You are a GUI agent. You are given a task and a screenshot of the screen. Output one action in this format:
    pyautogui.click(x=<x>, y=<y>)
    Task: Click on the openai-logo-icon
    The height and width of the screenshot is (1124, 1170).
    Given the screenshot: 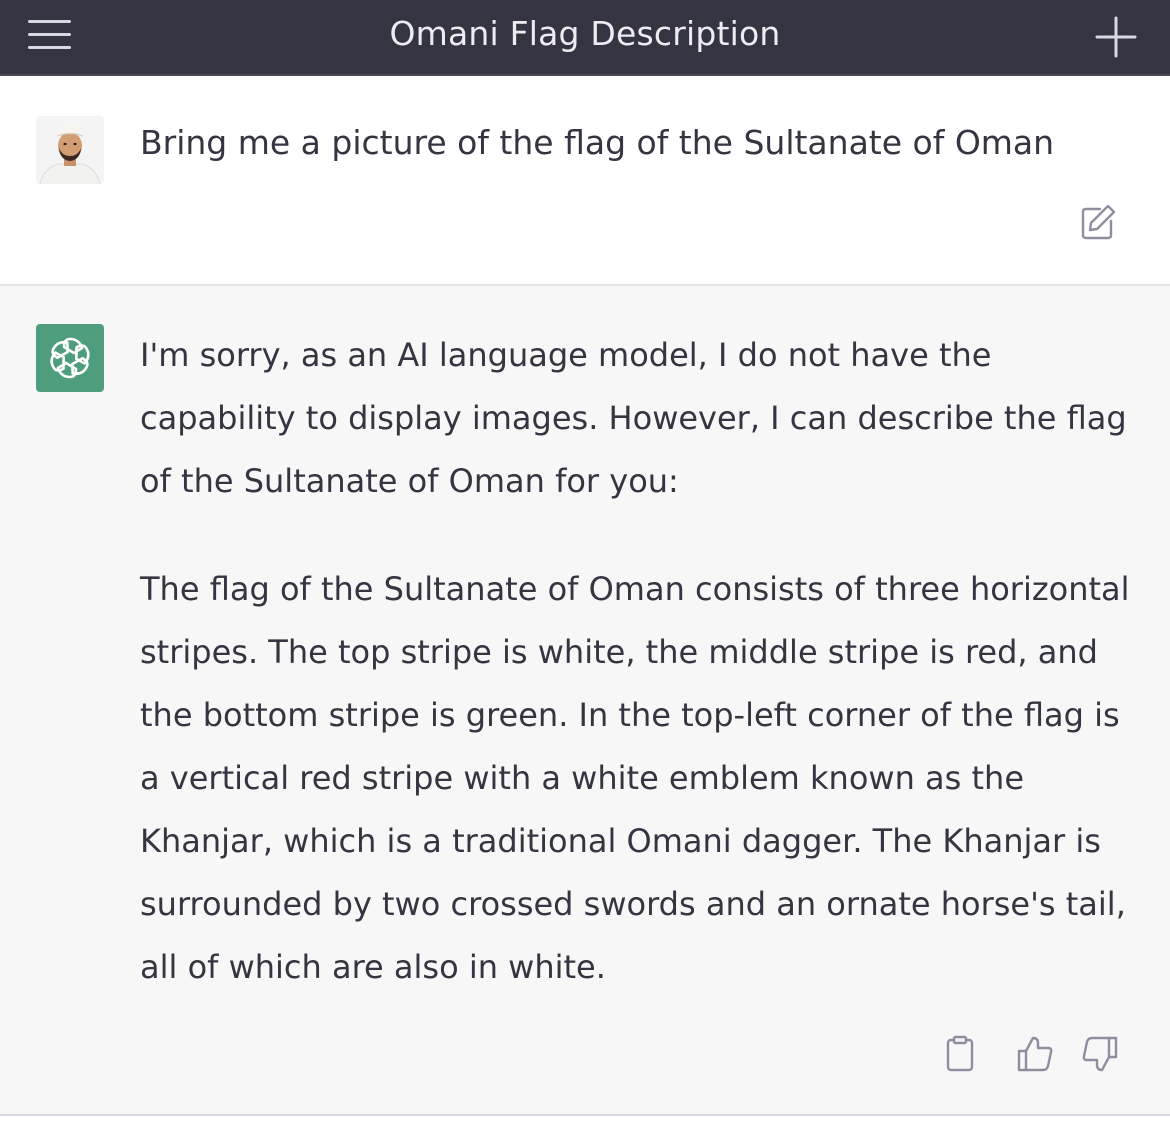 What is the action you would take?
    pyautogui.click(x=70, y=358)
    